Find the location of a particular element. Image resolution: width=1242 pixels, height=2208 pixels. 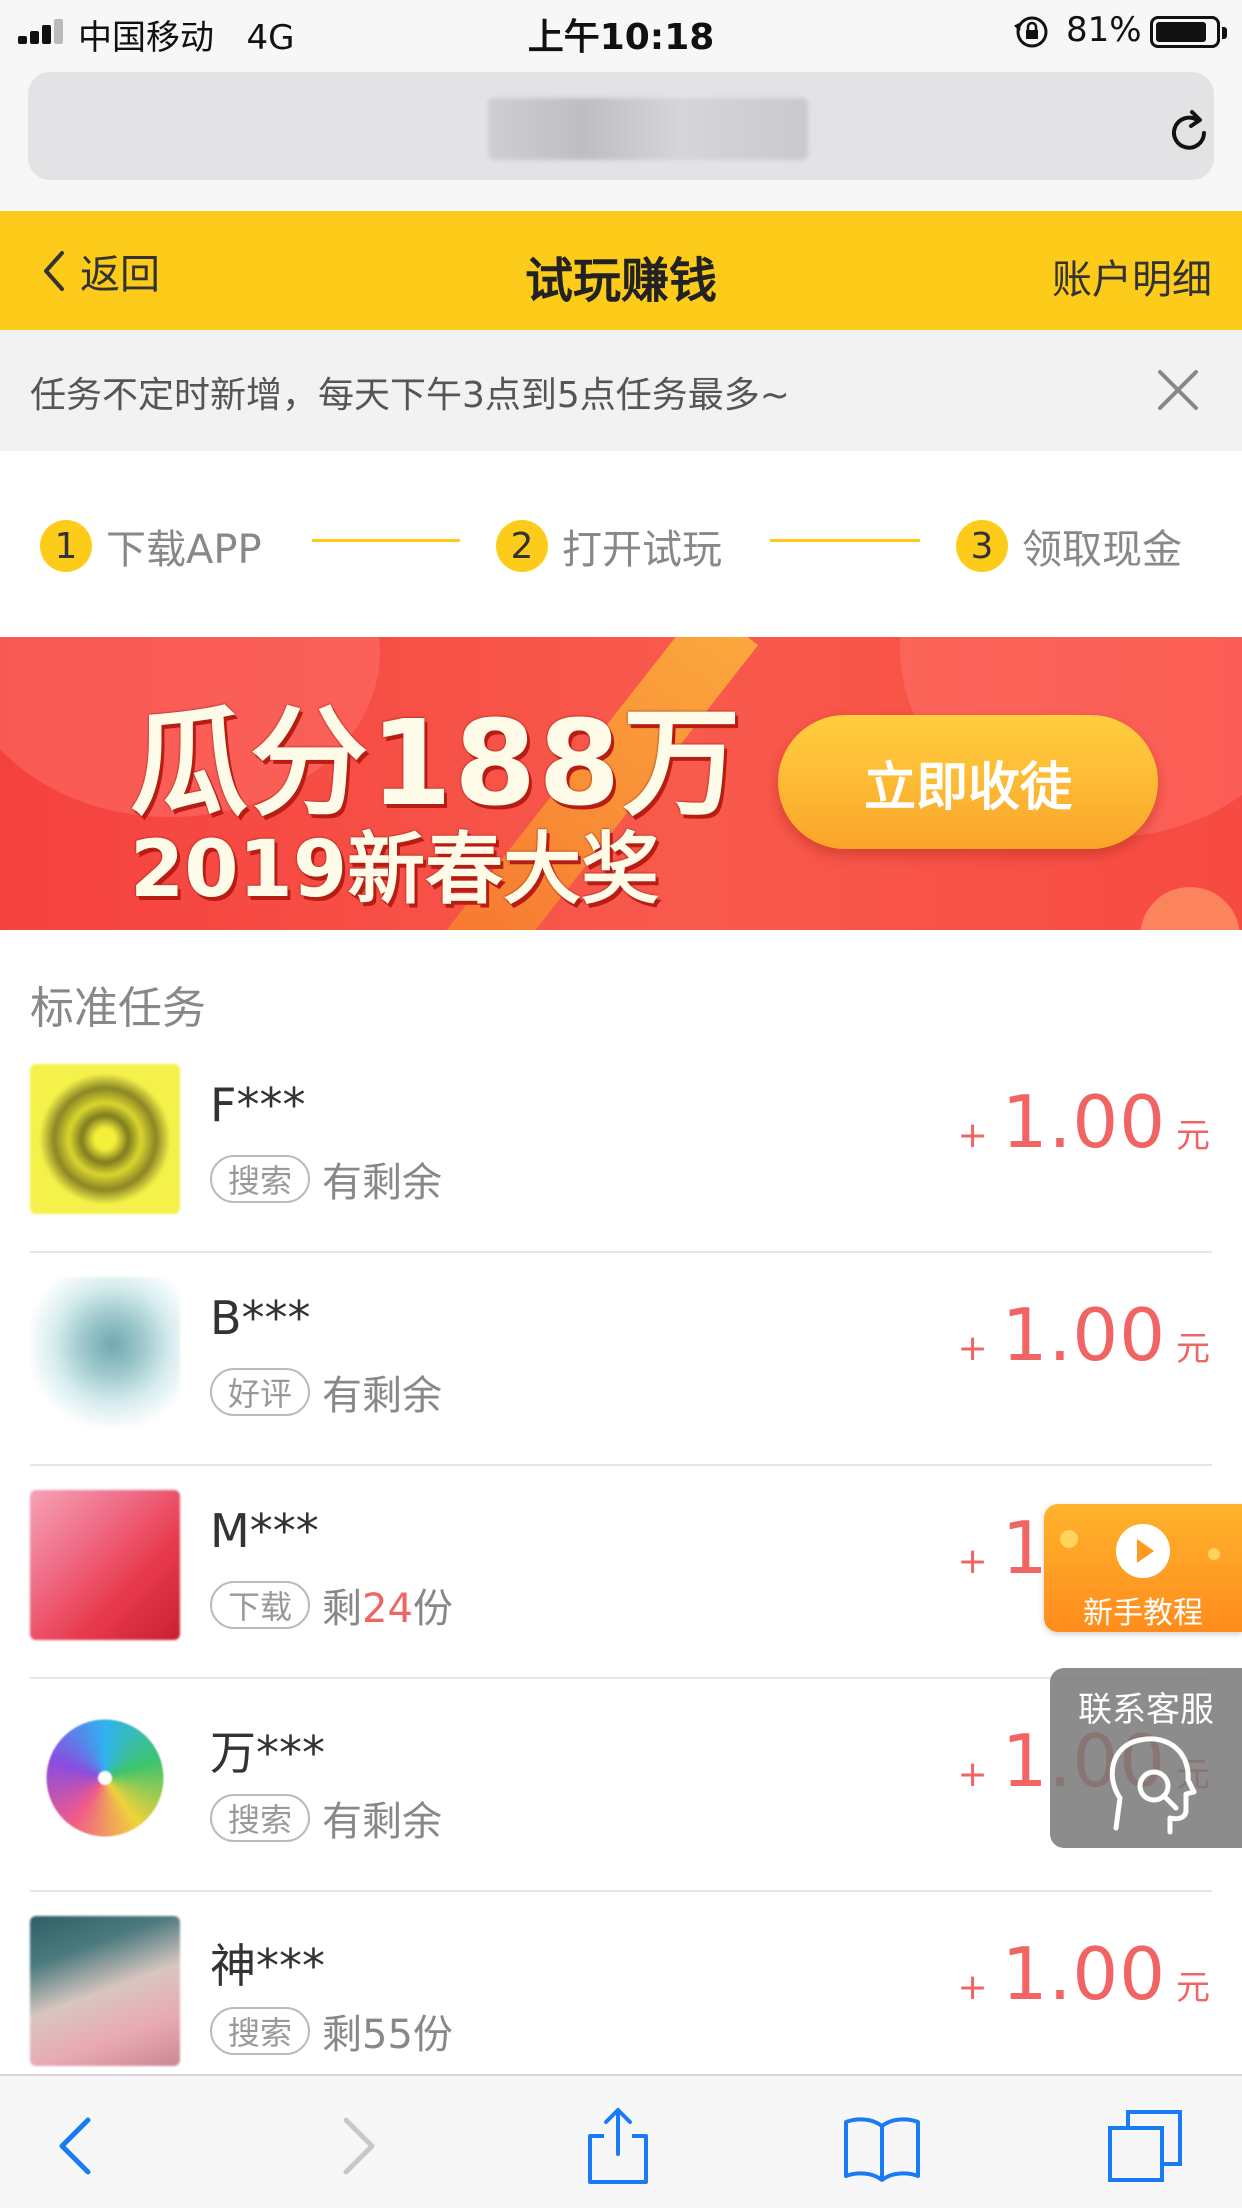

task-name: 万*** is located at coordinates (267, 1753).